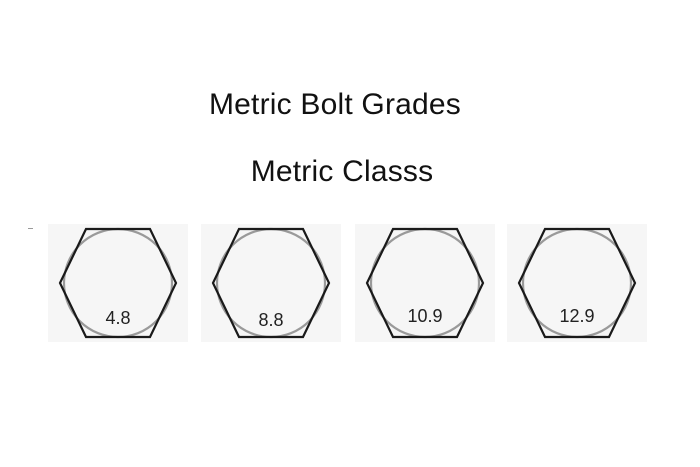 Image resolution: width=700 pixels, height=467 pixels. What do you see at coordinates (342, 171) in the screenshot?
I see `diagram-subtitle: Metric Classs` at bounding box center [342, 171].